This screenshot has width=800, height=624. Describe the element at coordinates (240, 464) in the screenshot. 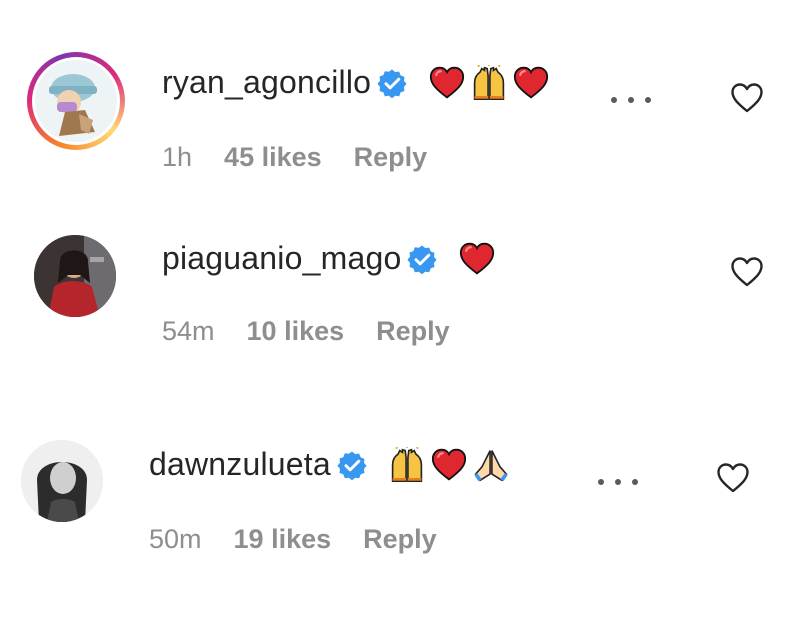

I see `username: dawnzulueta` at that location.